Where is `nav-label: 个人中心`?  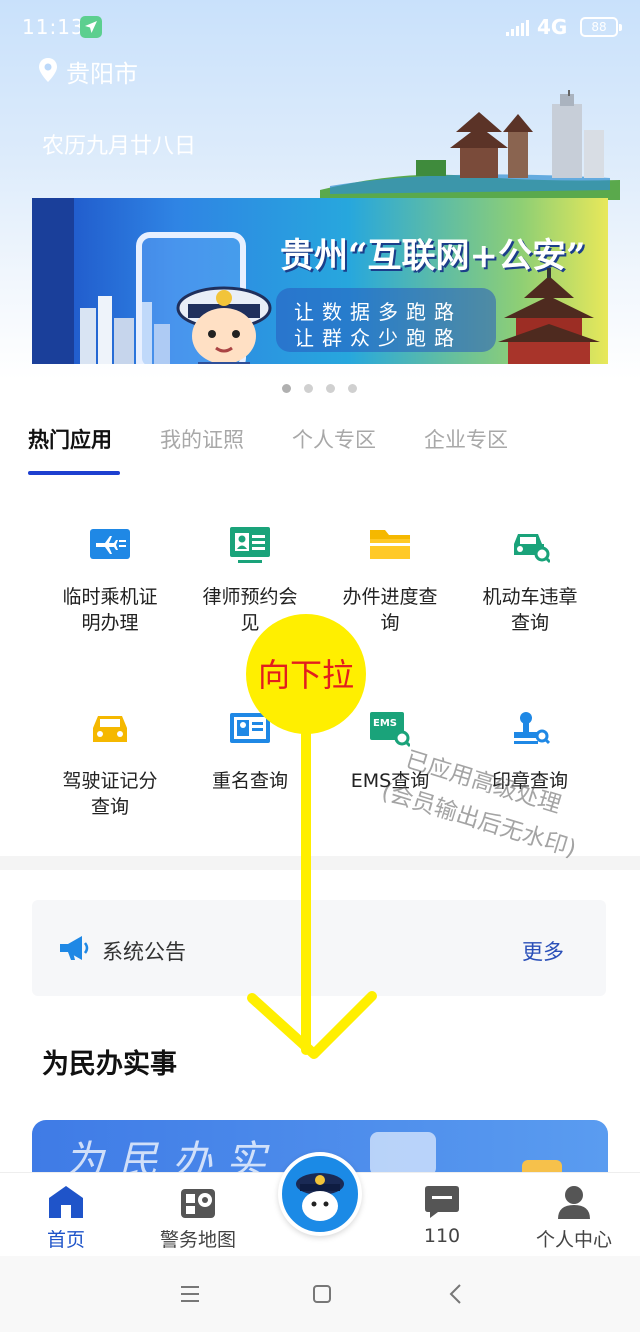
nav-label: 个人中心 is located at coordinates (573, 1240).